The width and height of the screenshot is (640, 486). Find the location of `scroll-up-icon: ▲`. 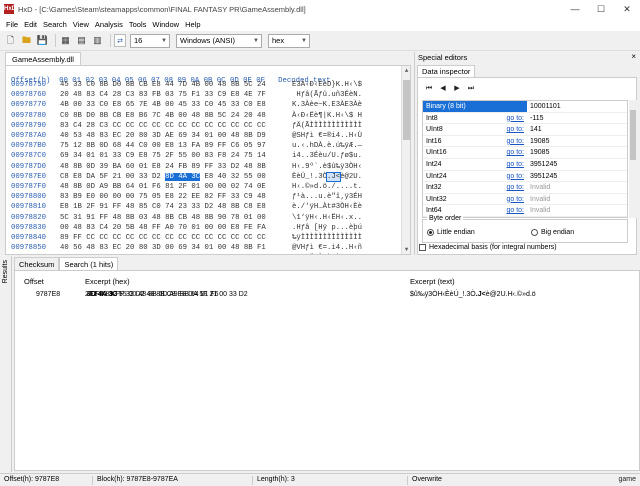

scroll-up-icon: ▲ is located at coordinates (406, 70).